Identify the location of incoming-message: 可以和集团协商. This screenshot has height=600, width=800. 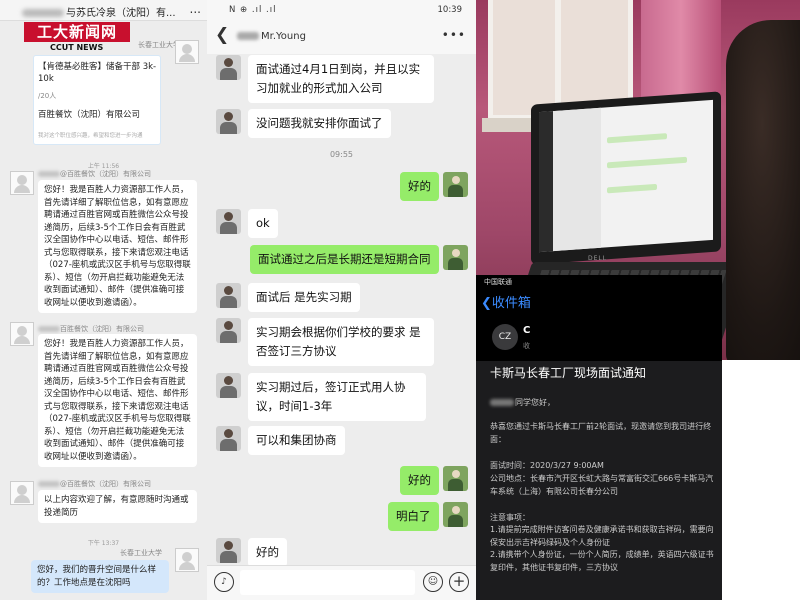
(296, 440).